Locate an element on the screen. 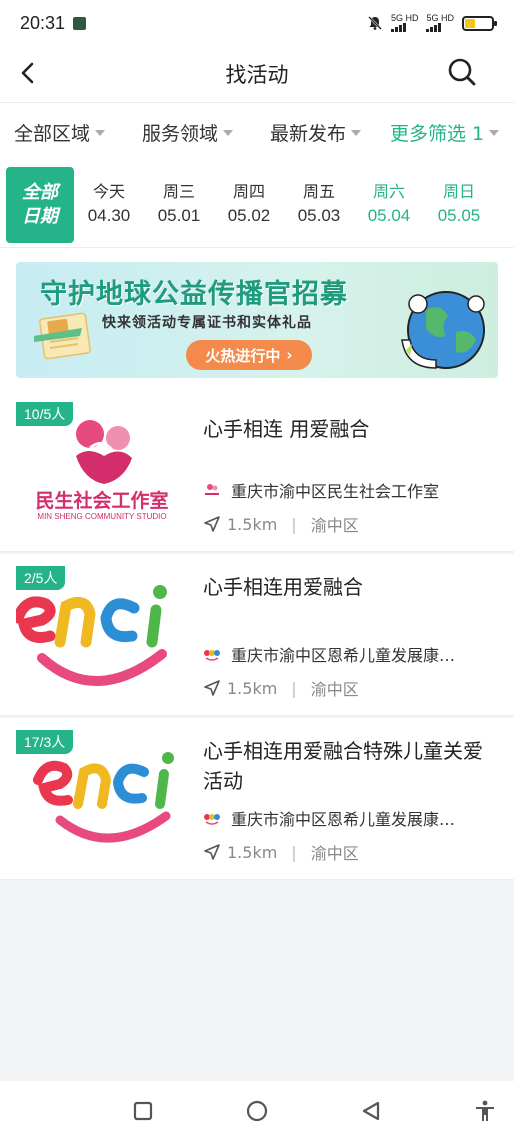 The height and width of the screenshot is (1141, 514). activity-organizer: 重庆市渝中区民生社会工作室 is located at coordinates (348, 490).